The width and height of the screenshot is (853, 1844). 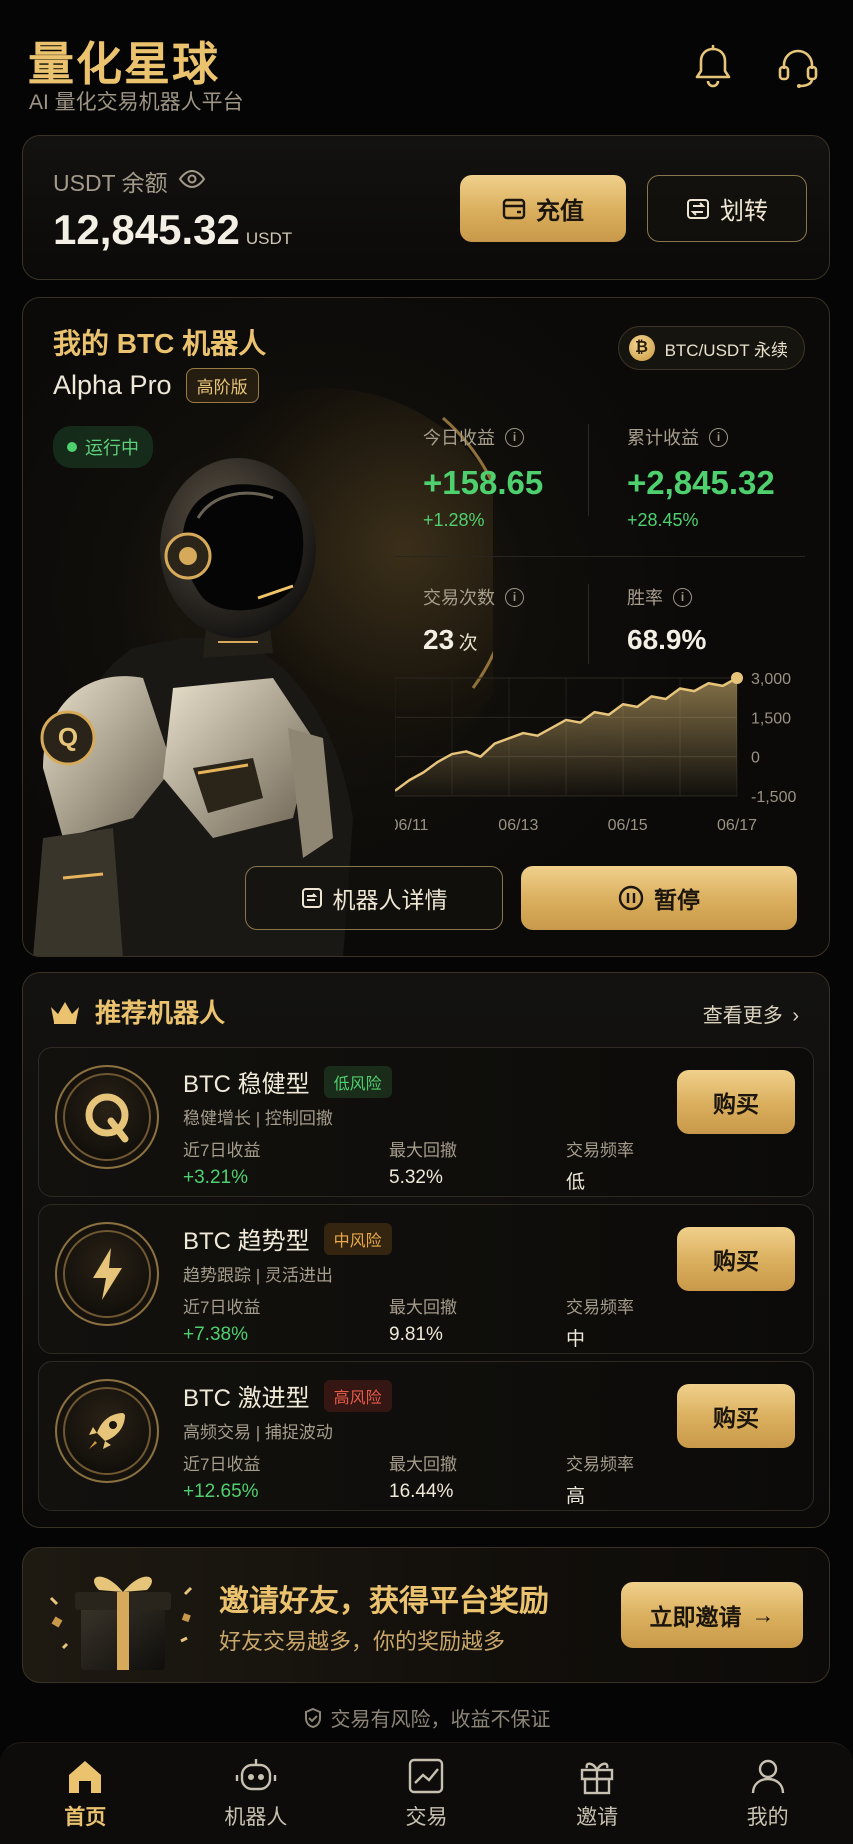 What do you see at coordinates (767, 1793) in the screenshot?
I see `nav-mine: 我的` at bounding box center [767, 1793].